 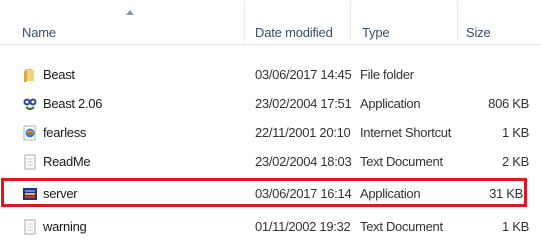 What do you see at coordinates (130, 12) in the screenshot?
I see `sort-ascending-icon` at bounding box center [130, 12].